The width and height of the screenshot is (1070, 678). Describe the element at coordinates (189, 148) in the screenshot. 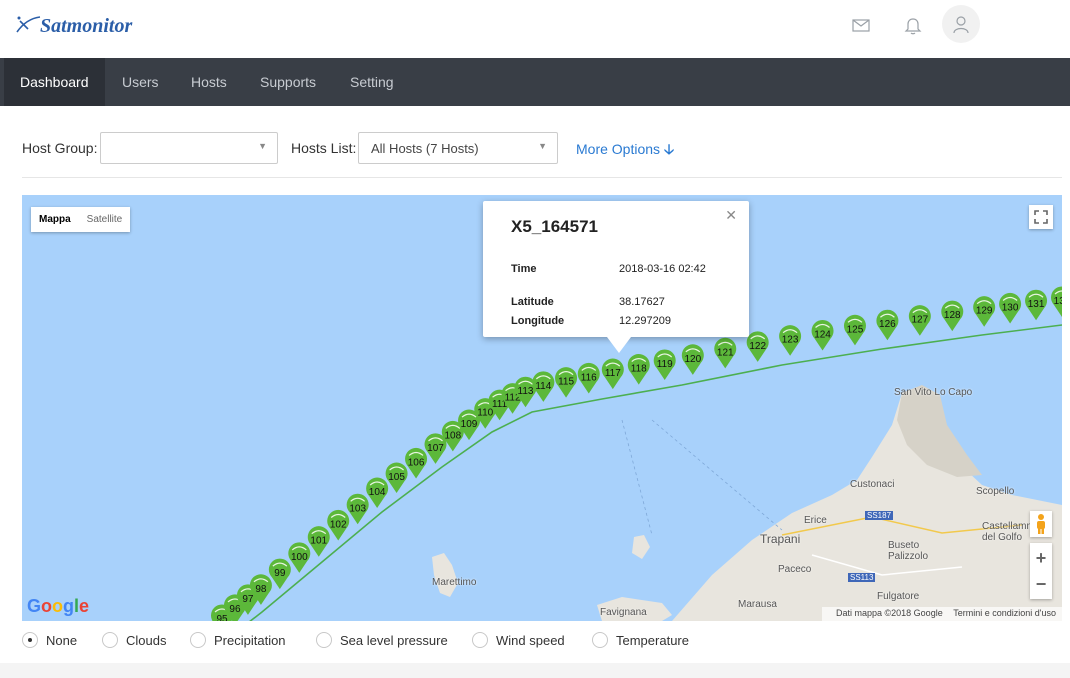

I see `host-group-select: ▼` at that location.